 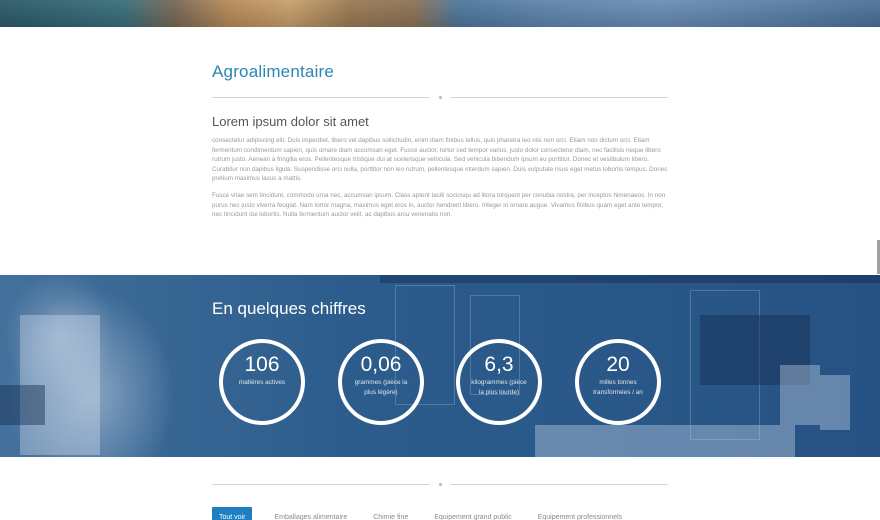 I want to click on stat-value: 20, so click(x=618, y=364).